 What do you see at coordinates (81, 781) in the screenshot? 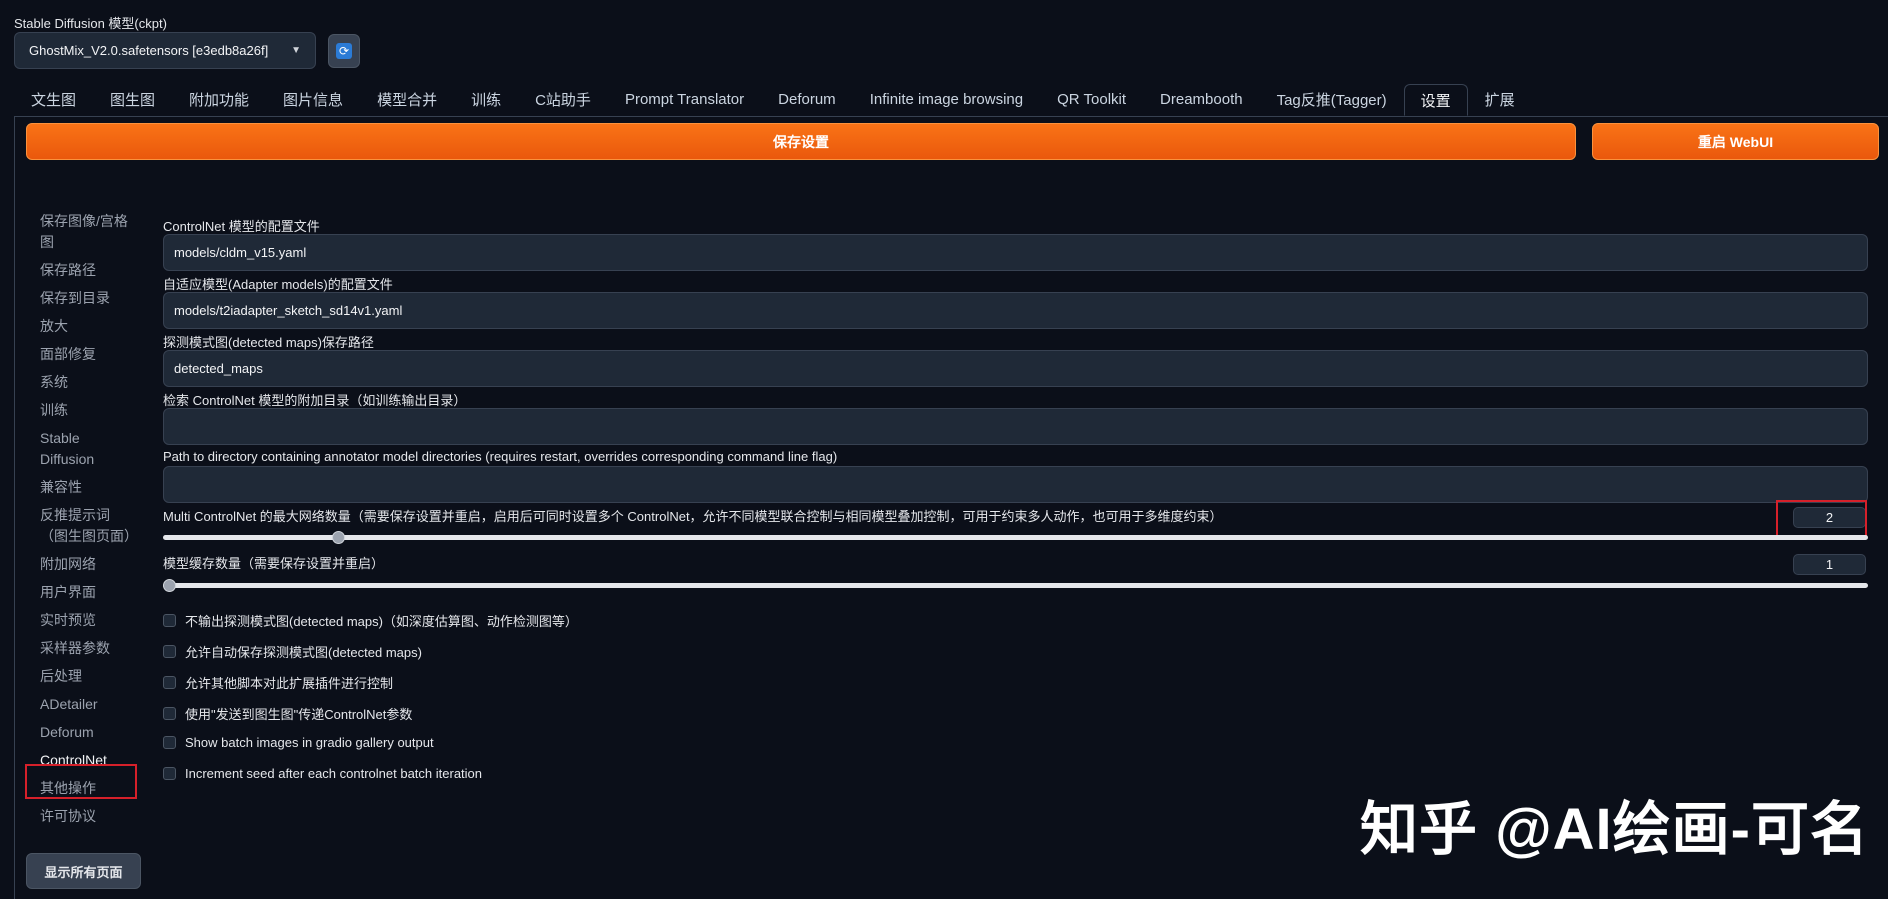
I see `controlnet-highlight-box` at bounding box center [81, 781].